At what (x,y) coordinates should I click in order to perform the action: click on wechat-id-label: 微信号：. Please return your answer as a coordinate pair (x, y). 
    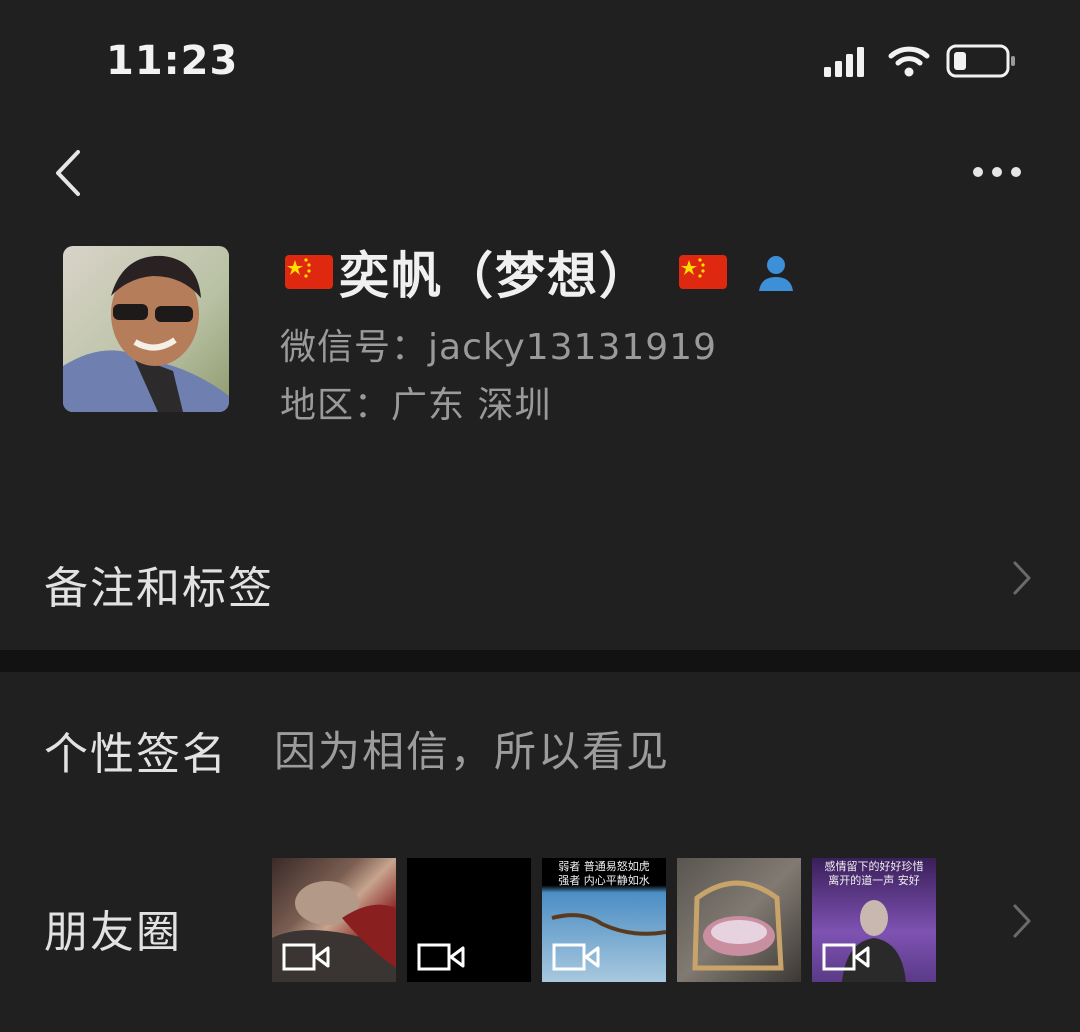
    Looking at the image, I should click on (354, 347).